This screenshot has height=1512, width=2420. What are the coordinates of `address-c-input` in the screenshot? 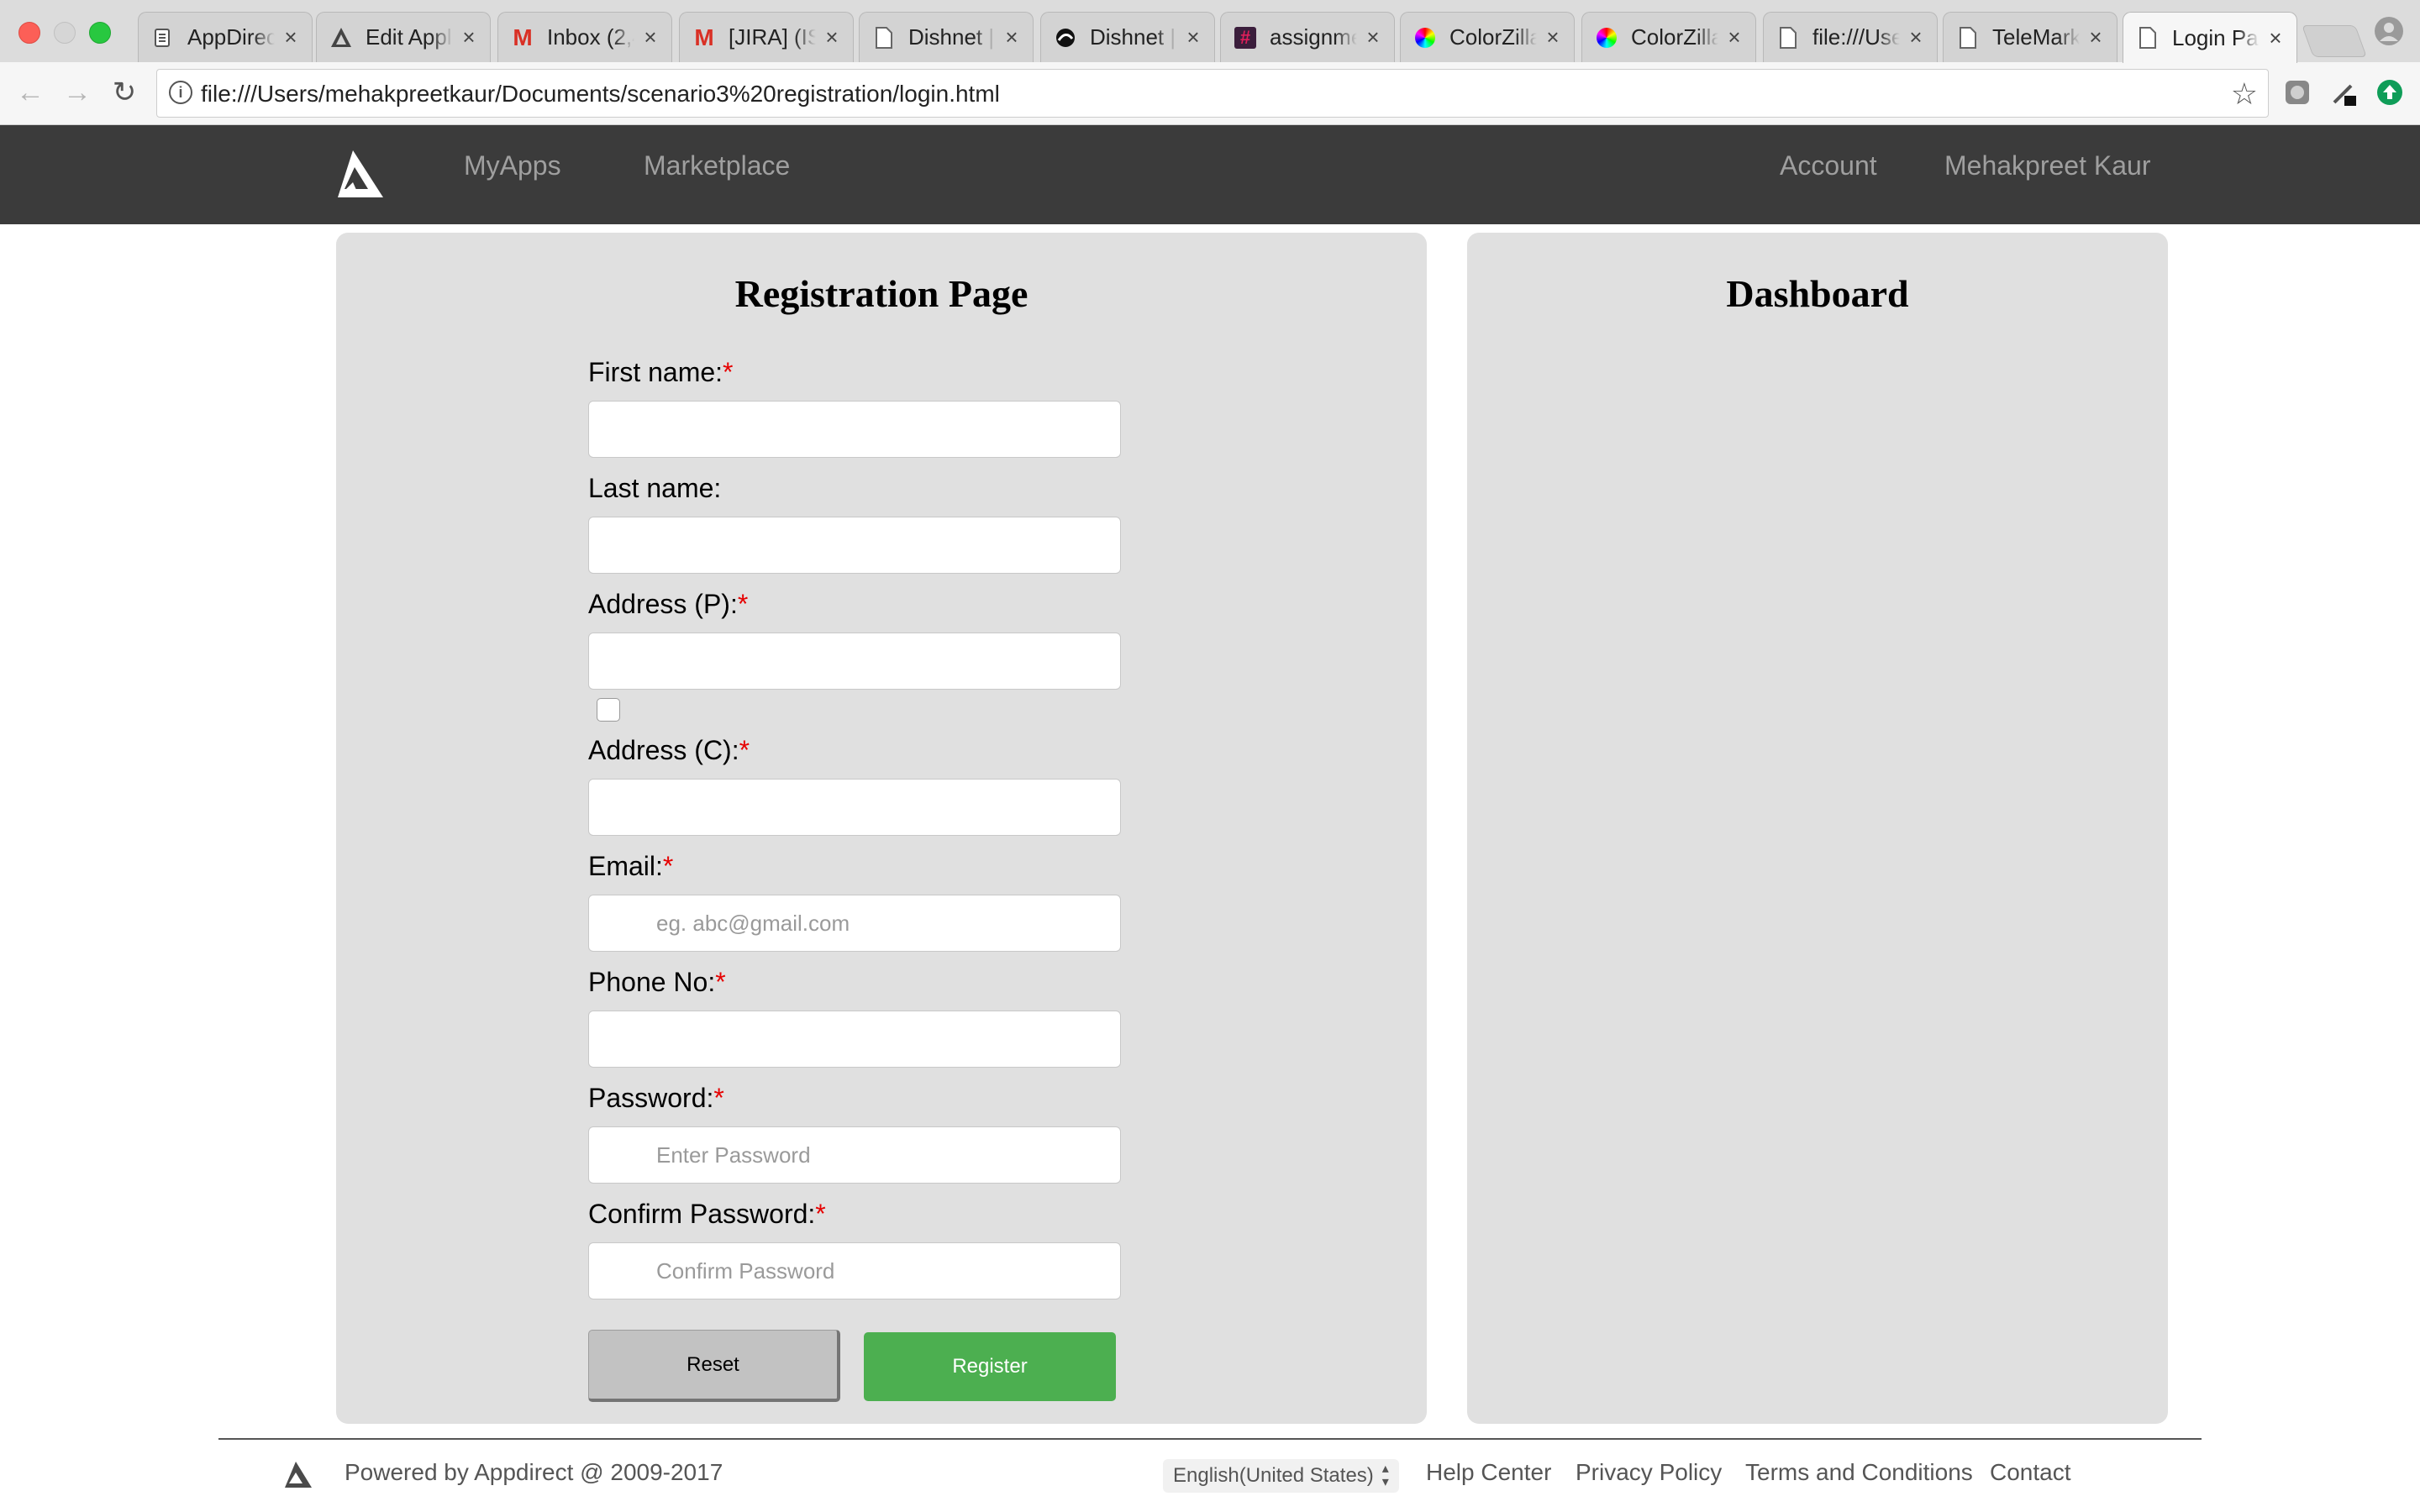 It's located at (855, 807).